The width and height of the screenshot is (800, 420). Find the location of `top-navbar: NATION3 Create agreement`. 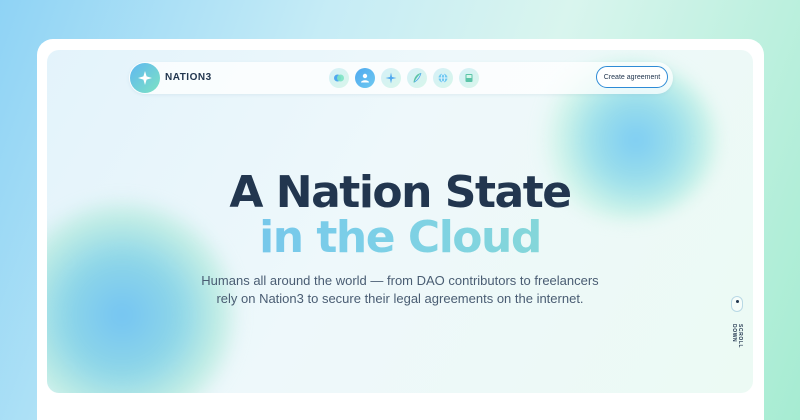

top-navbar: NATION3 Create agreement is located at coordinates (401, 78).